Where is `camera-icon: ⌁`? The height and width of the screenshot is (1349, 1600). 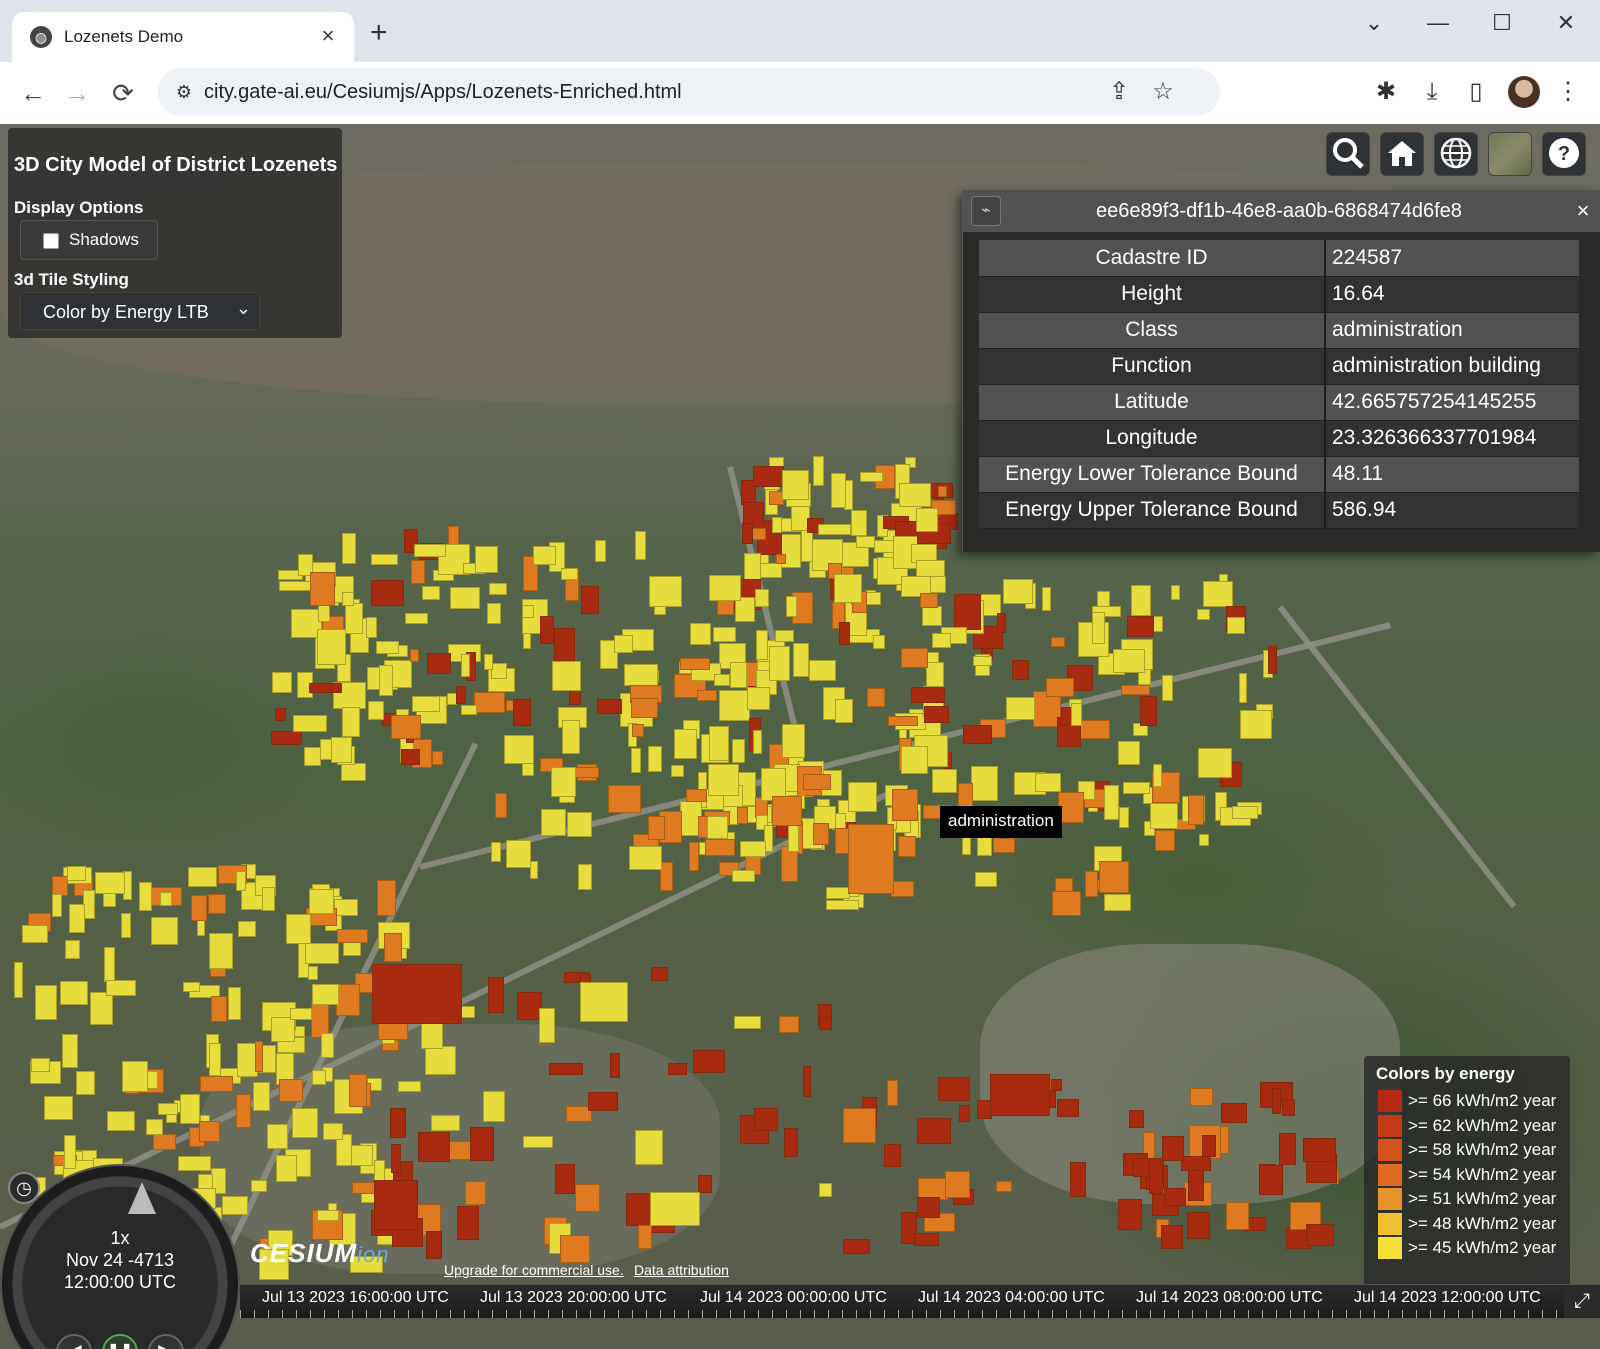 camera-icon: ⌁ is located at coordinates (986, 211).